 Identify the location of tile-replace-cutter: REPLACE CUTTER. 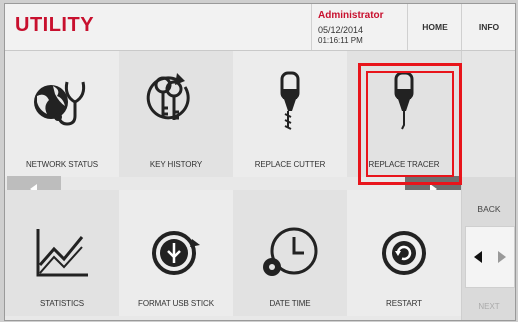
(290, 114).